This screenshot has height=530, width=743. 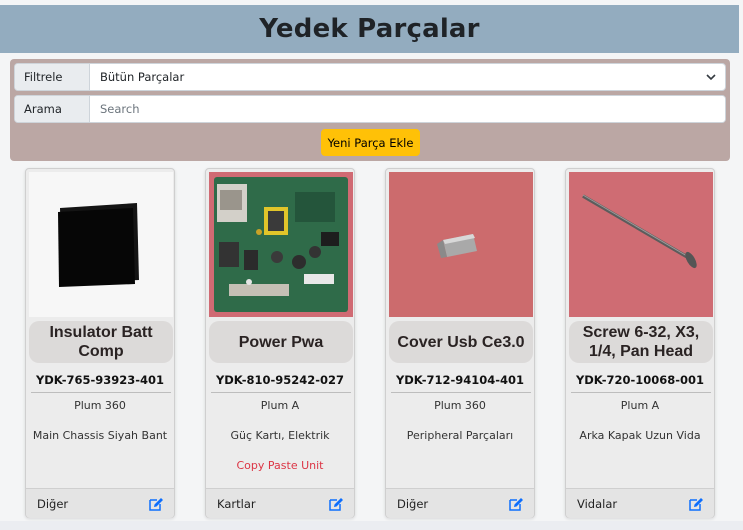 I want to click on bottom-strip, so click(x=371, y=525).